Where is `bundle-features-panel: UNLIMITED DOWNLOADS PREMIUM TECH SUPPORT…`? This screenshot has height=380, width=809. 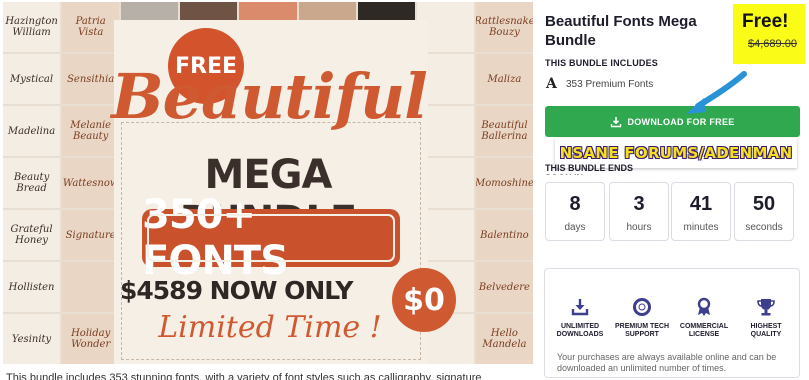
bundle-features-panel: UNLIMITED DOWNLOADS PREMIUM TECH SUPPORT… is located at coordinates (672, 323).